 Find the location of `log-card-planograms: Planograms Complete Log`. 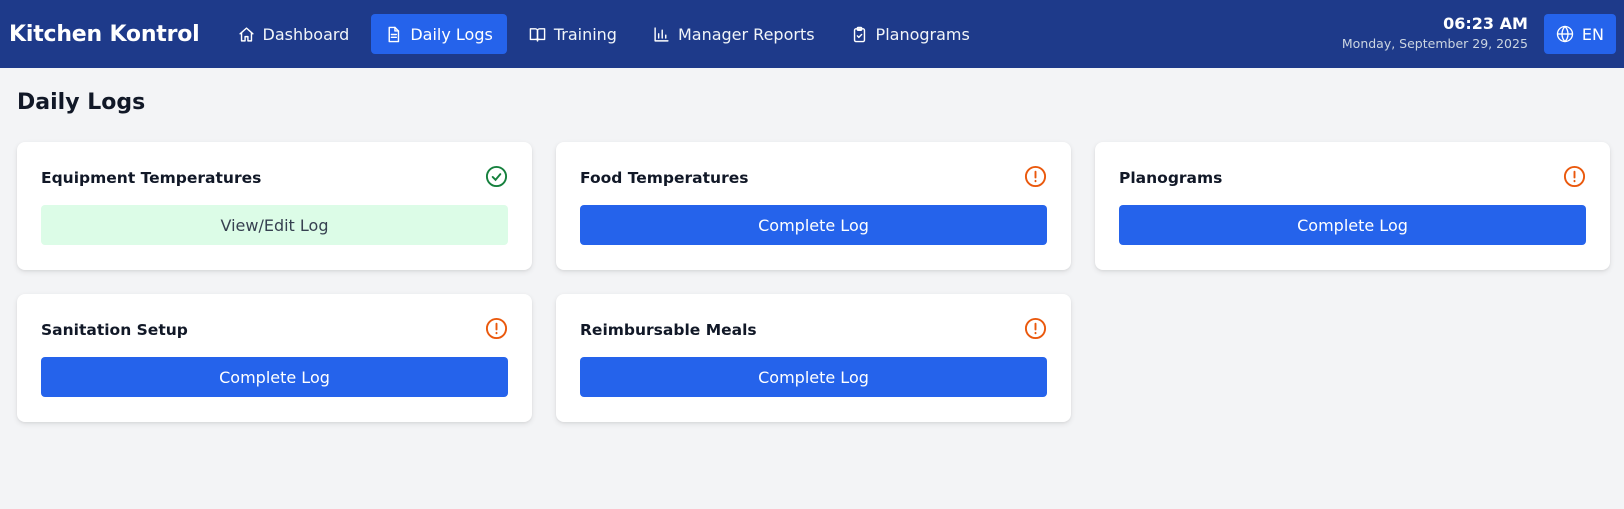

log-card-planograms: Planograms Complete Log is located at coordinates (1352, 206).